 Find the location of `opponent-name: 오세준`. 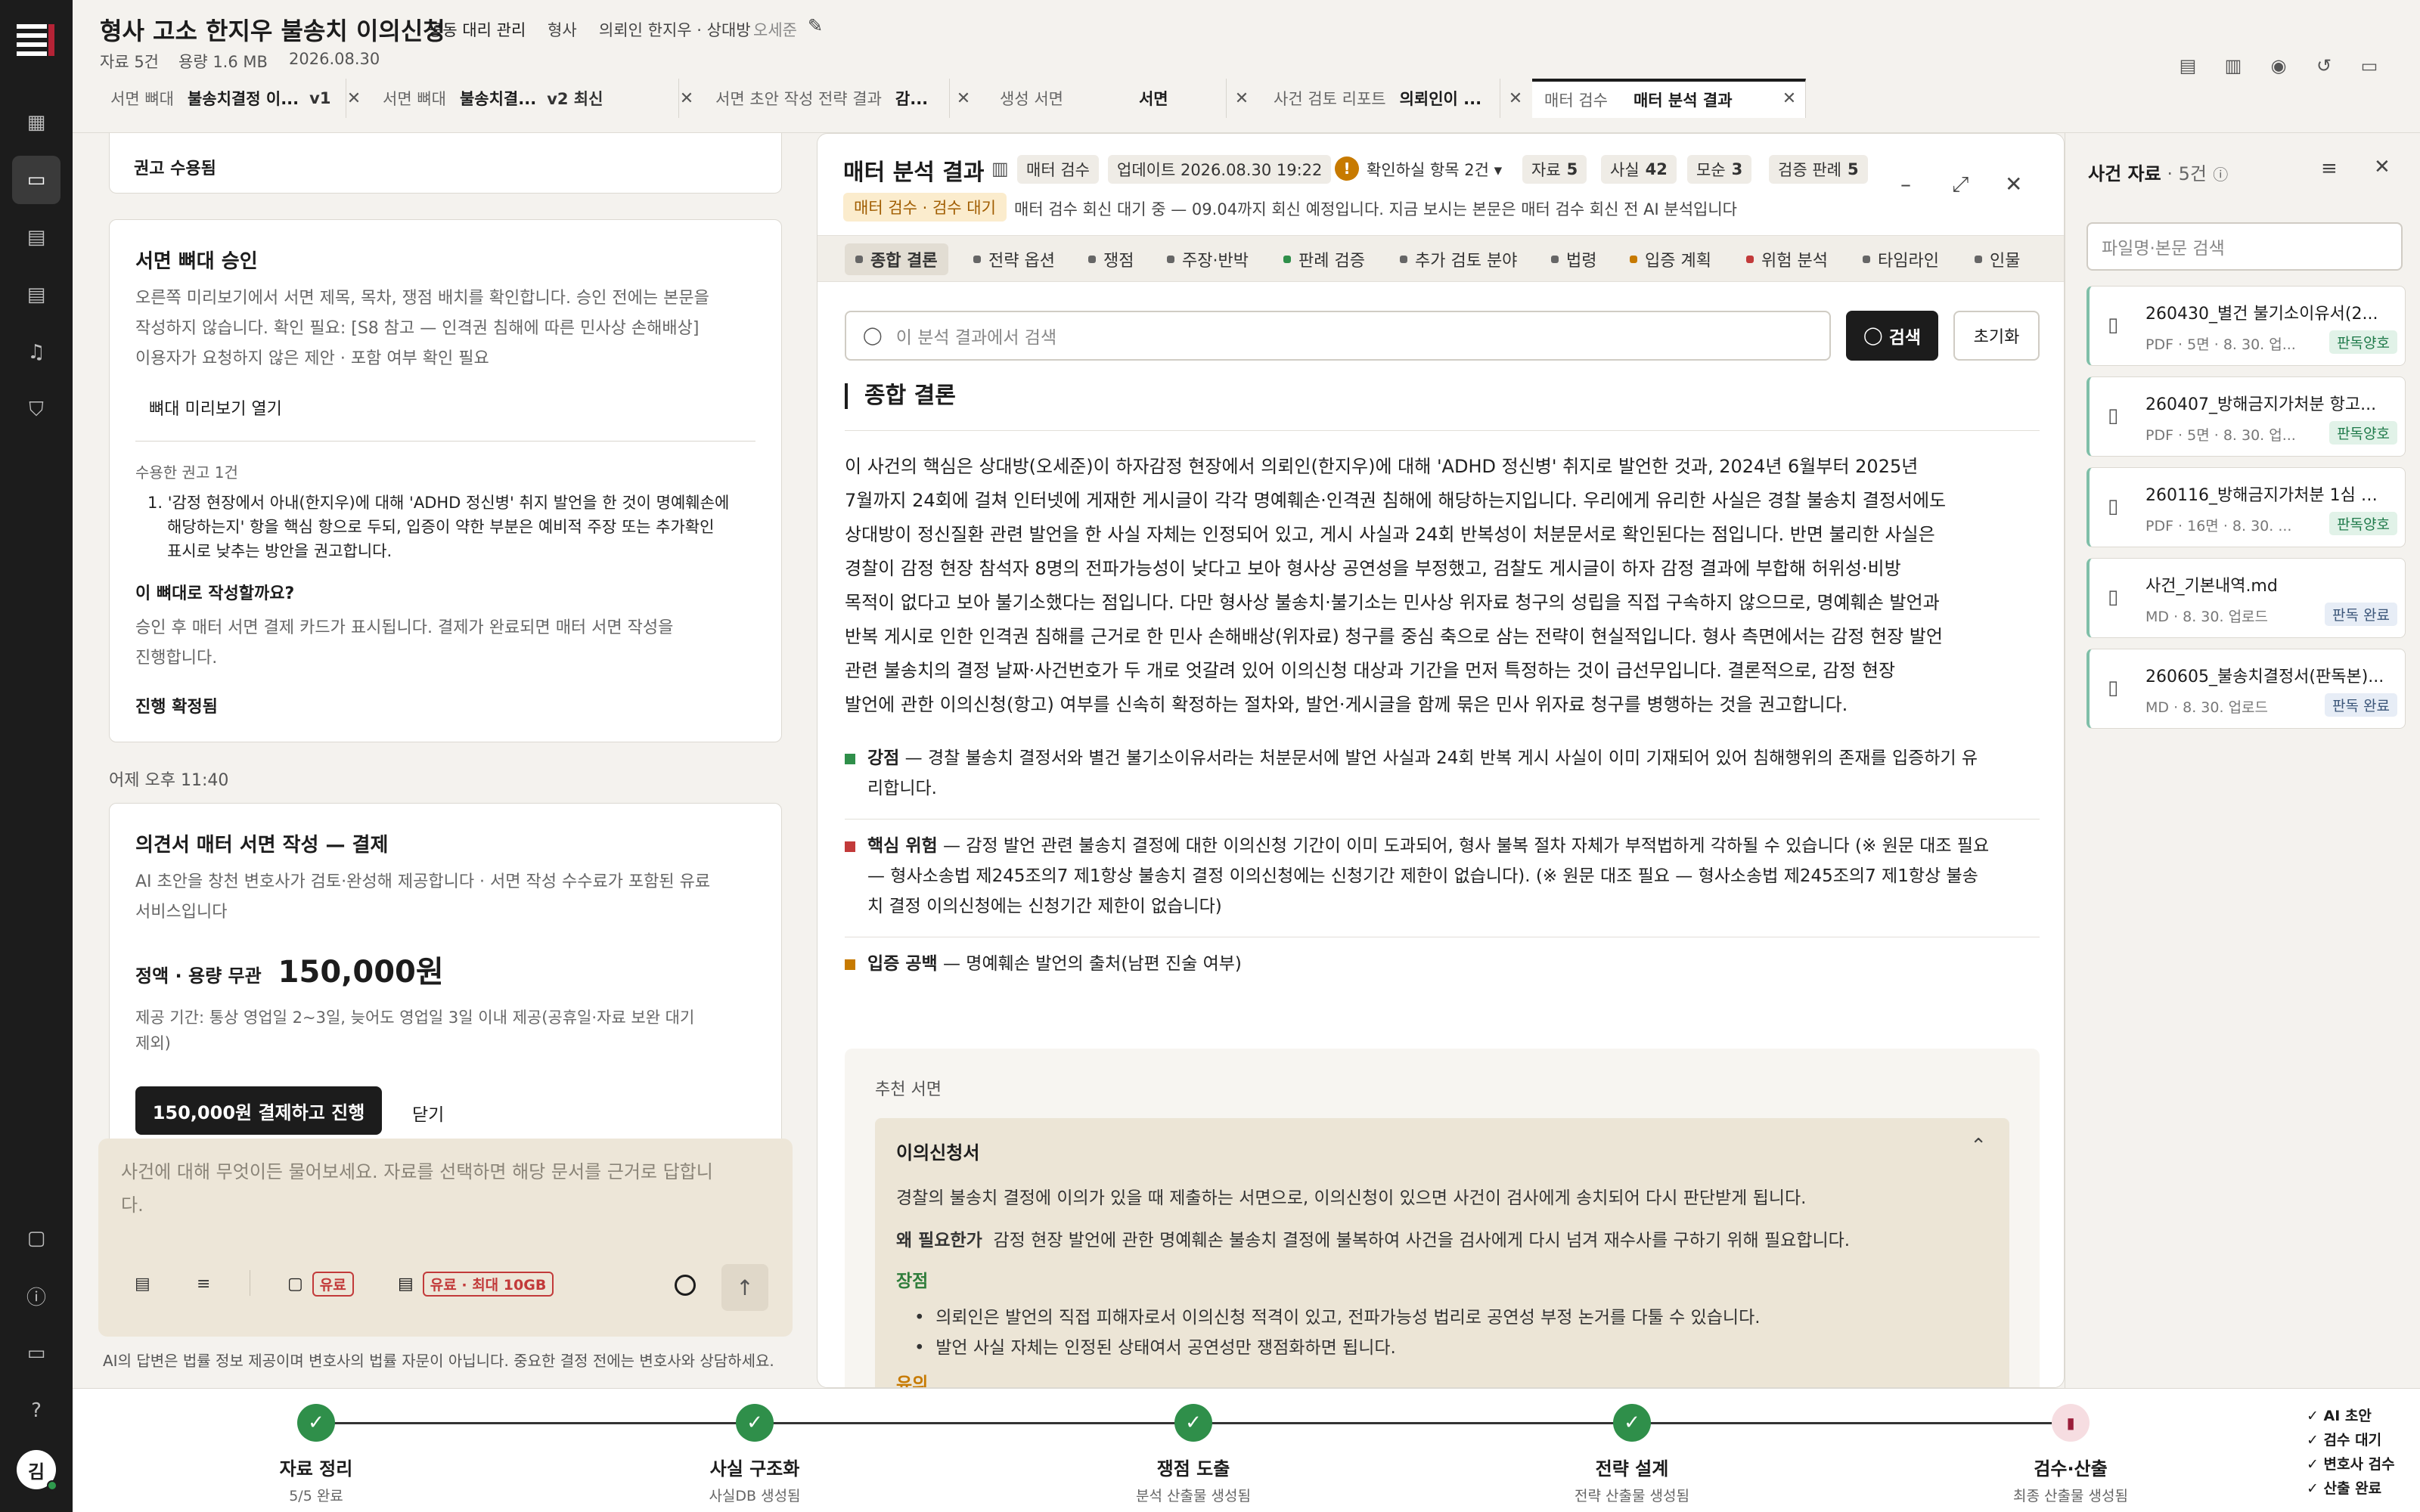

opponent-name: 오세준 is located at coordinates (775, 30).